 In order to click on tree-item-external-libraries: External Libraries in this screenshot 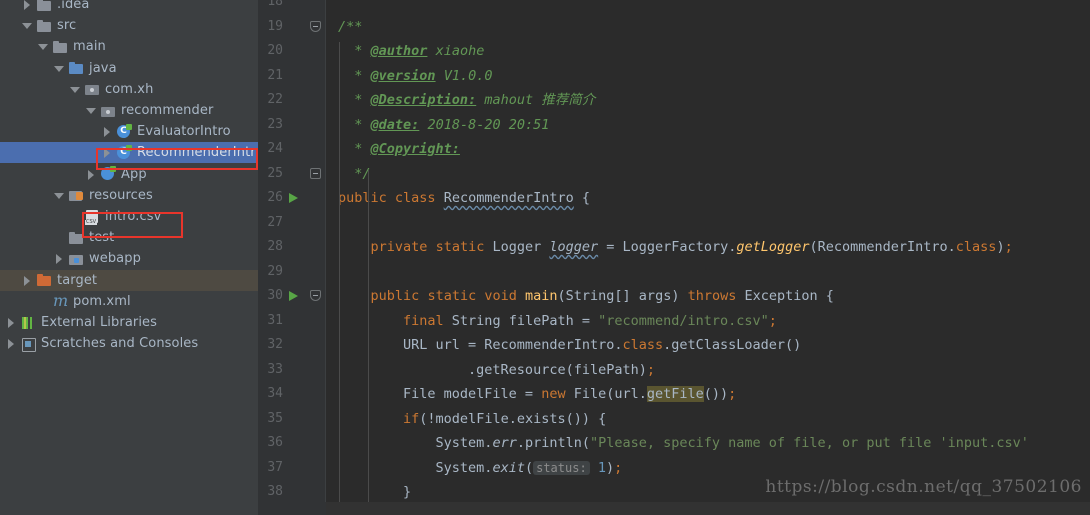, I will do `click(129, 322)`.